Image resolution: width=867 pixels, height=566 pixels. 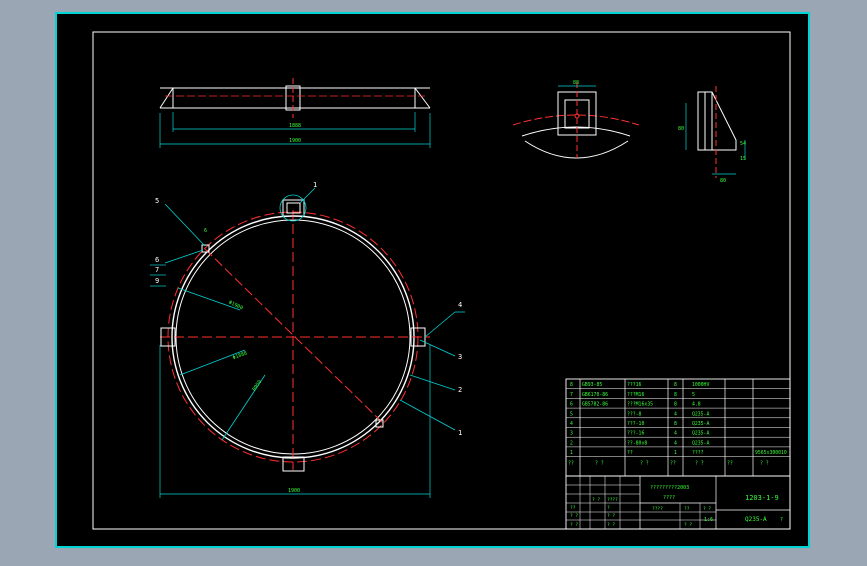 I want to click on detail-a-dim: 88, so click(x=576, y=83).